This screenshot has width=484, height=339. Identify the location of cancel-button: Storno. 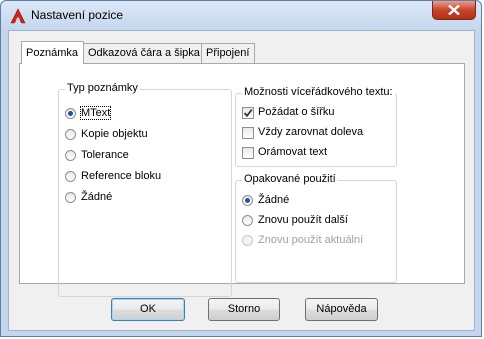
(244, 309).